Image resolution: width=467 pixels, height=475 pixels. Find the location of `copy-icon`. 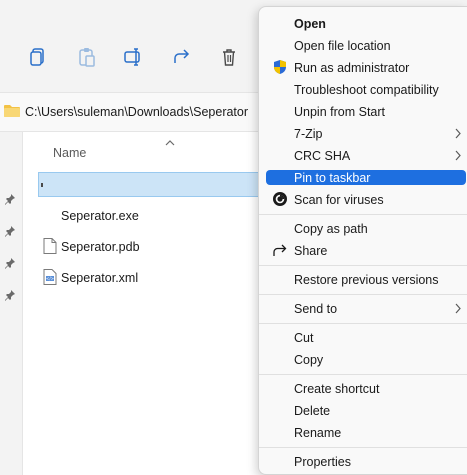

copy-icon is located at coordinates (38, 57).